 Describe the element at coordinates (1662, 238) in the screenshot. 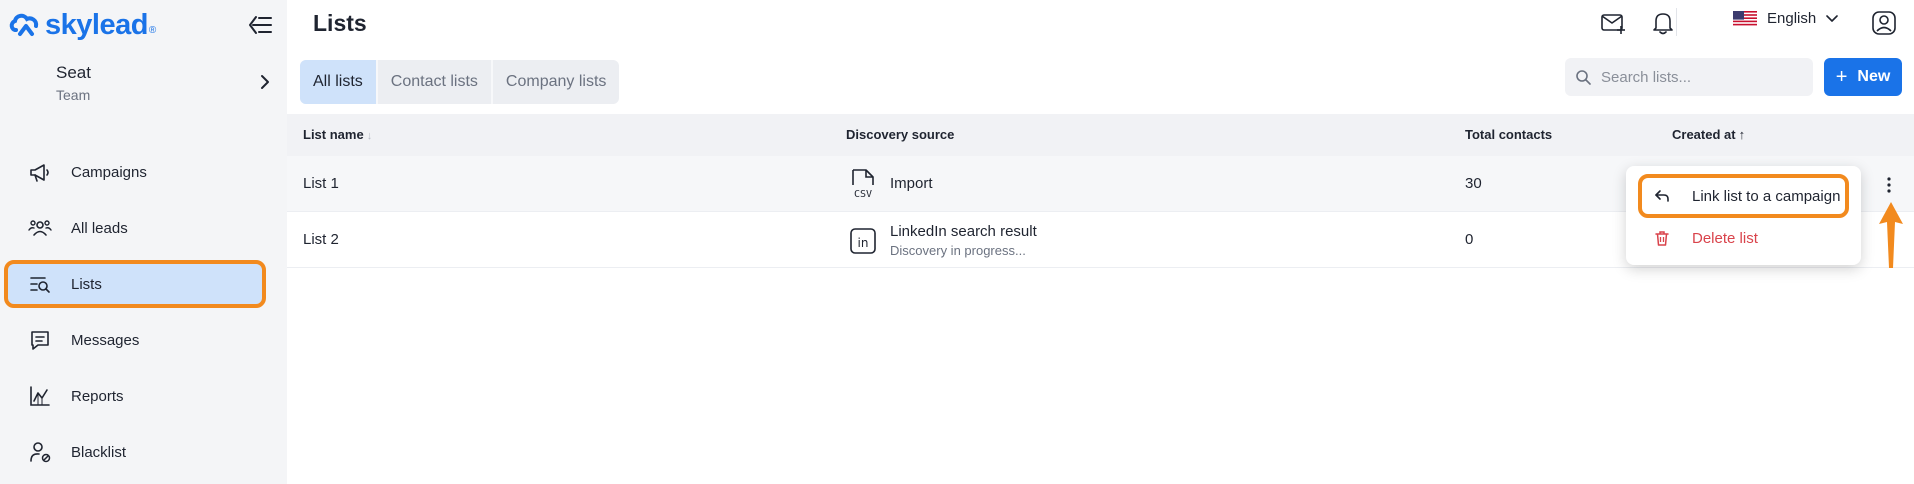

I see `trash-icon` at that location.